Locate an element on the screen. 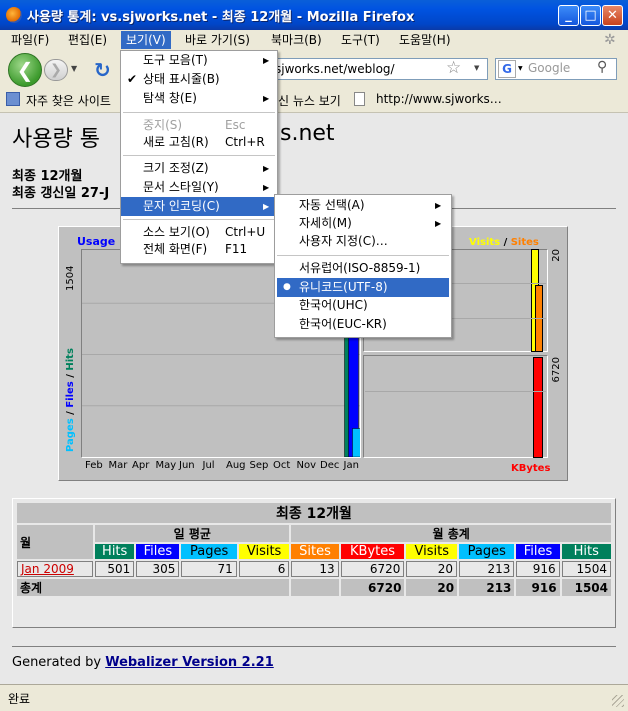 The height and width of the screenshot is (711, 628). updated-label: 최종 갱신일 27-J is located at coordinates (61, 193).